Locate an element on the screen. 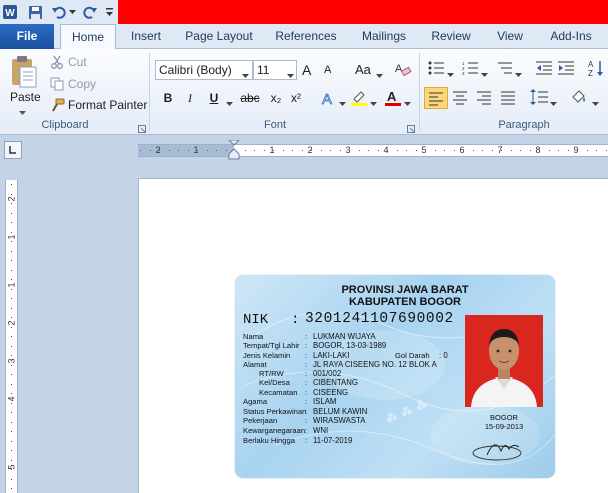 The height and width of the screenshot is (493, 608). undo-icon is located at coordinates (58, 12).